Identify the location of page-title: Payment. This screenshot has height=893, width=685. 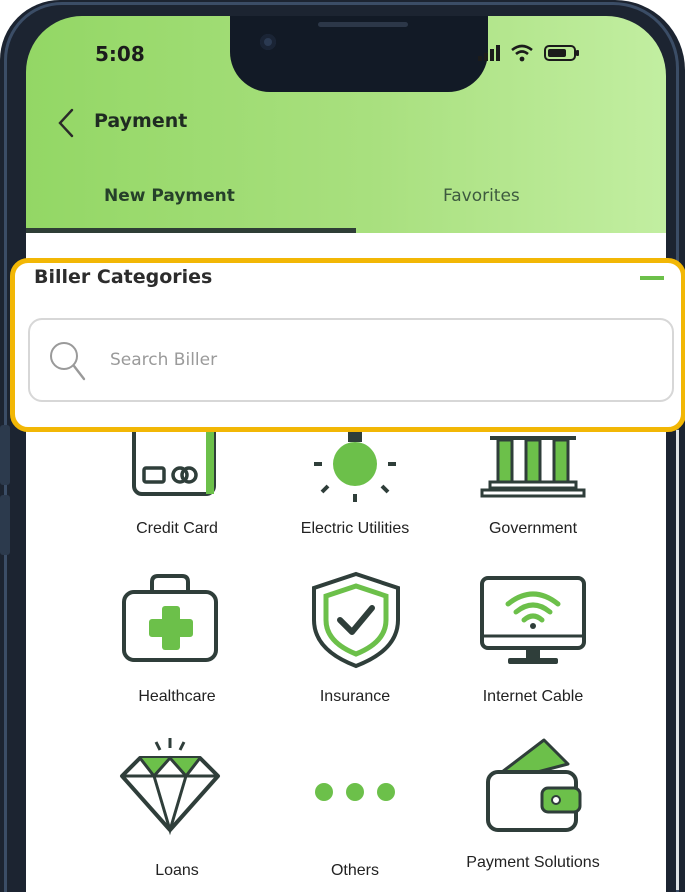
(141, 121).